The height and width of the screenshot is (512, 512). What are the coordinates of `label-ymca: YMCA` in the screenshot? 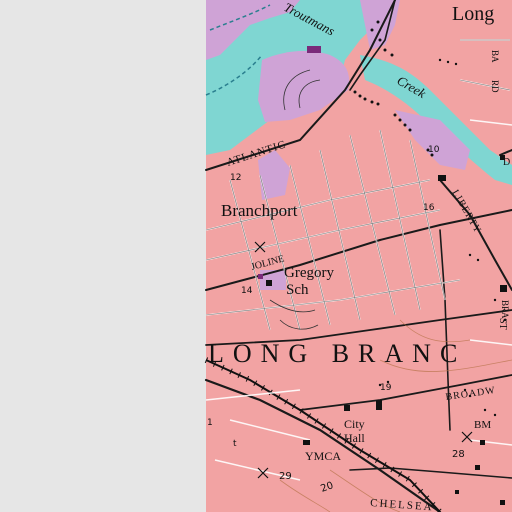 It's located at (323, 456).